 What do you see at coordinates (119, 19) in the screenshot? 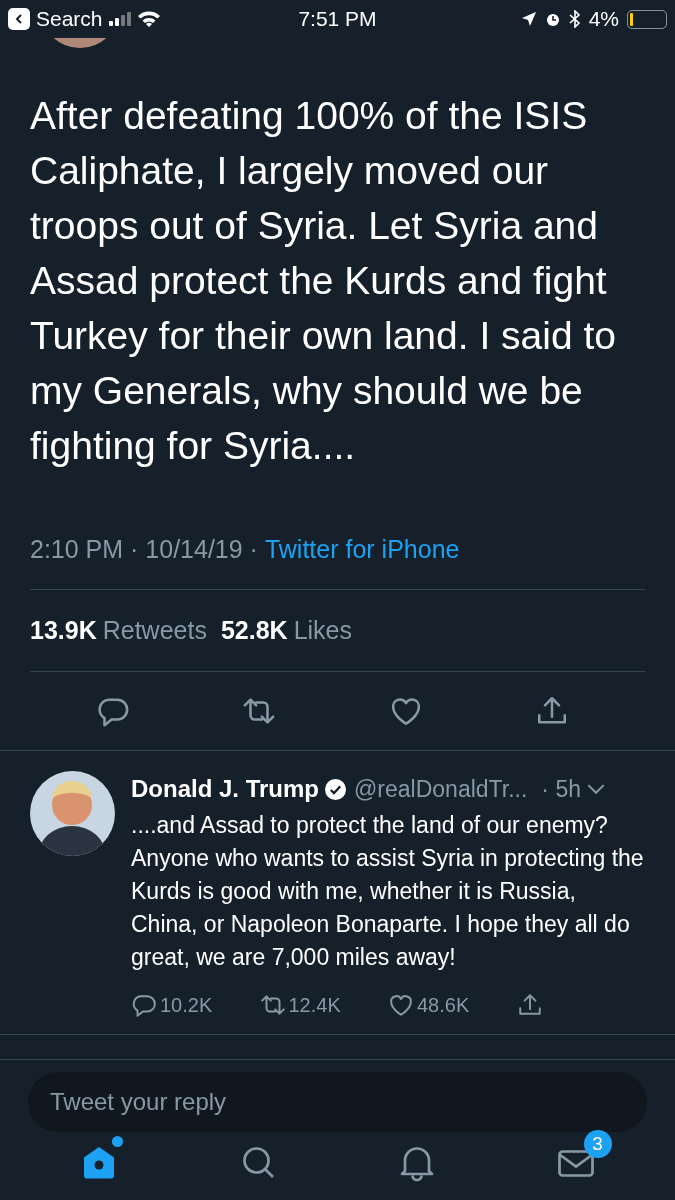
I see `signal-icon` at bounding box center [119, 19].